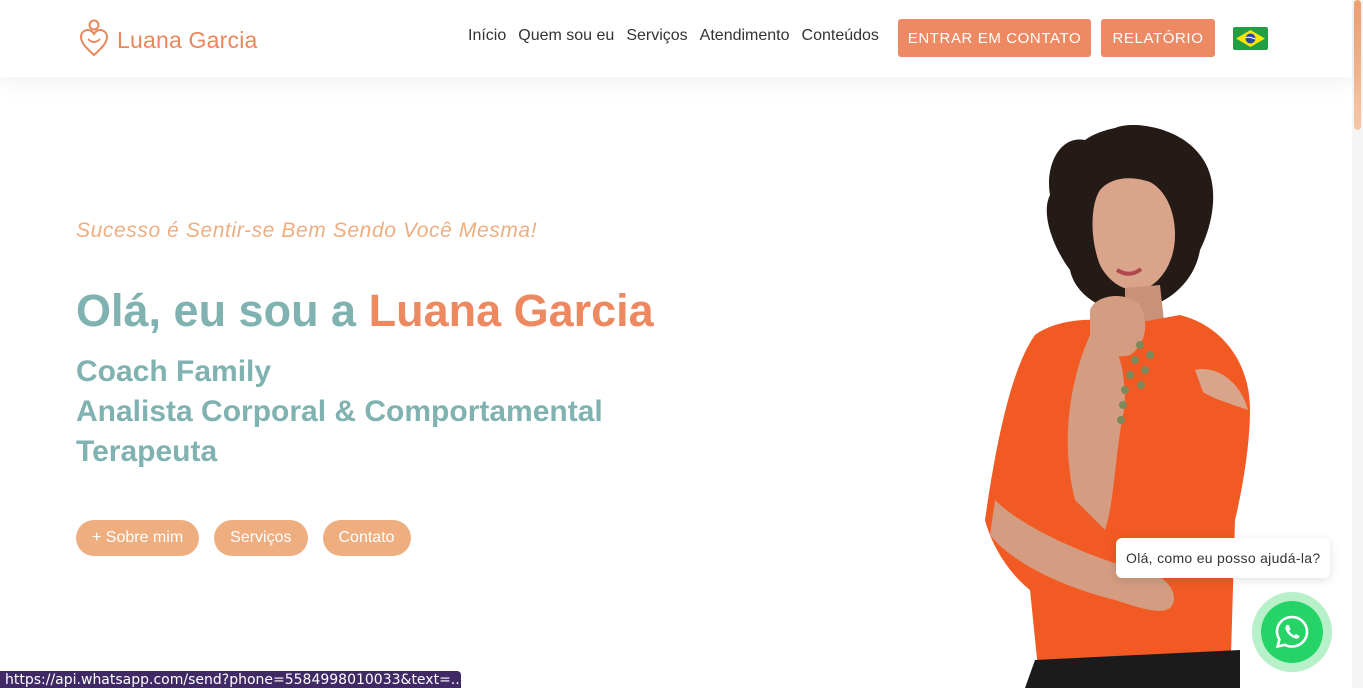 The image size is (1363, 688). Describe the element at coordinates (1158, 38) in the screenshot. I see `report-button: RELATÓRIO` at that location.